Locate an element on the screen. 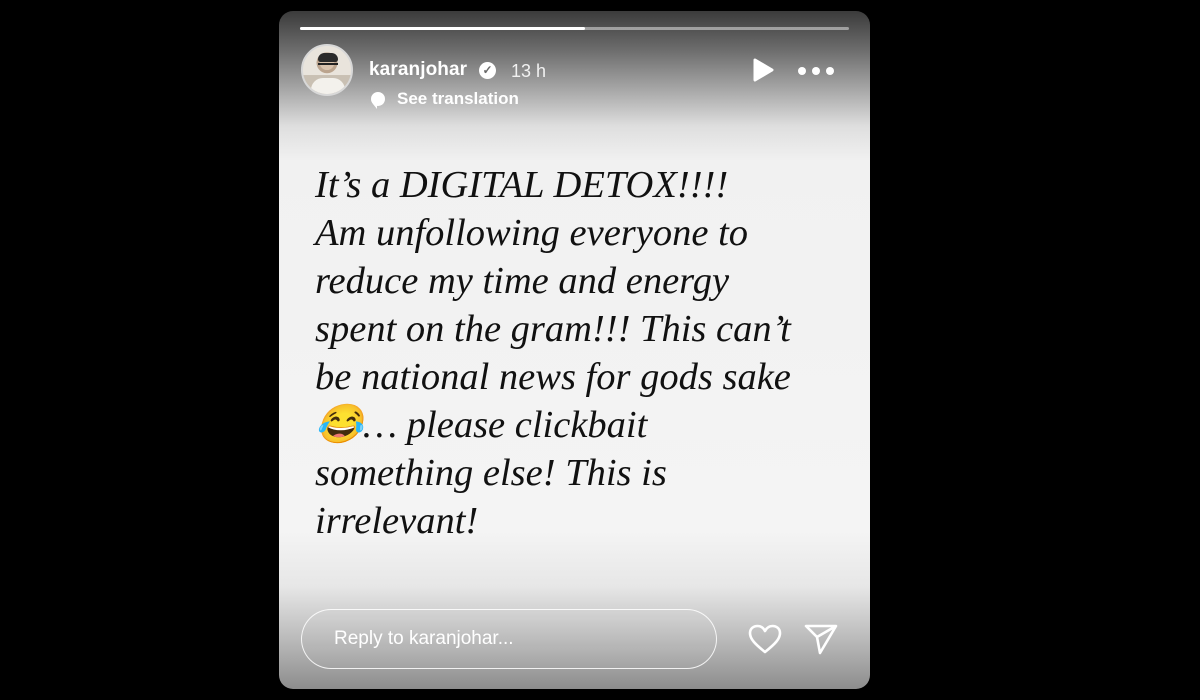  avatar-hair is located at coordinates (328, 57).